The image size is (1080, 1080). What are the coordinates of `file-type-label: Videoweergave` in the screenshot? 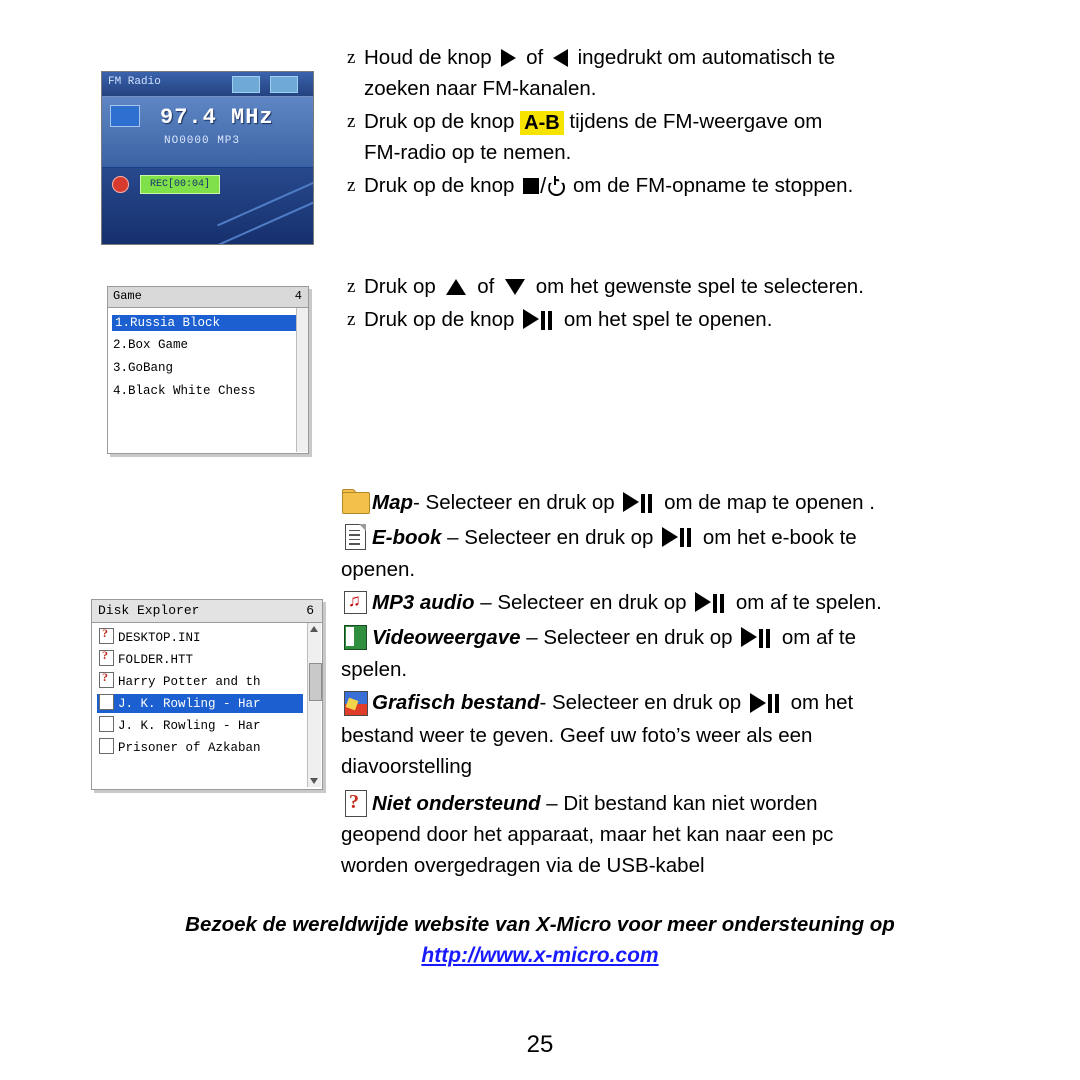 It's located at (446, 637).